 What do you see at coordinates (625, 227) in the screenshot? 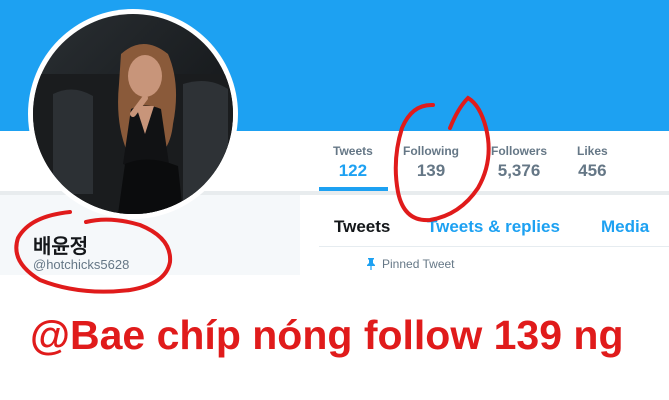
I see `tab-media: Media` at bounding box center [625, 227].